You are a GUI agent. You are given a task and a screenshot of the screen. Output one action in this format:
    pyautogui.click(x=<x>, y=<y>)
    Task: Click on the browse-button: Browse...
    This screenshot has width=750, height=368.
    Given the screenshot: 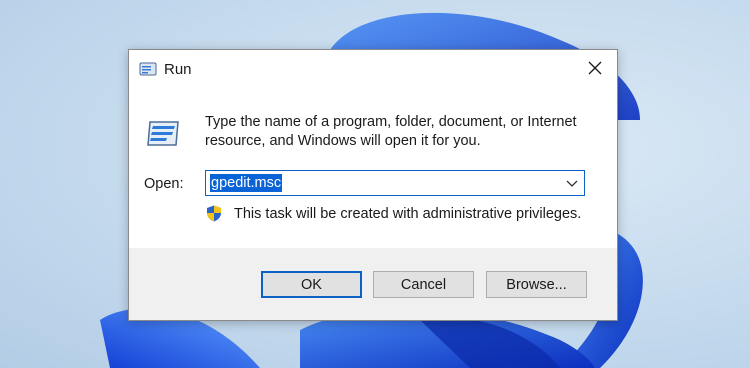 What is the action you would take?
    pyautogui.click(x=536, y=284)
    